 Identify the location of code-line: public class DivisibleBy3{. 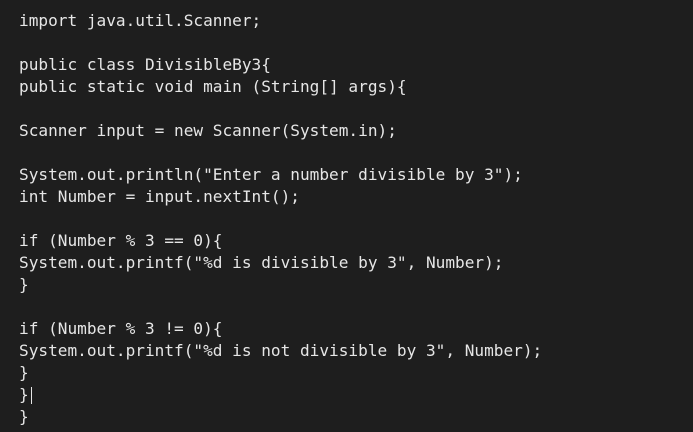
(356, 65).